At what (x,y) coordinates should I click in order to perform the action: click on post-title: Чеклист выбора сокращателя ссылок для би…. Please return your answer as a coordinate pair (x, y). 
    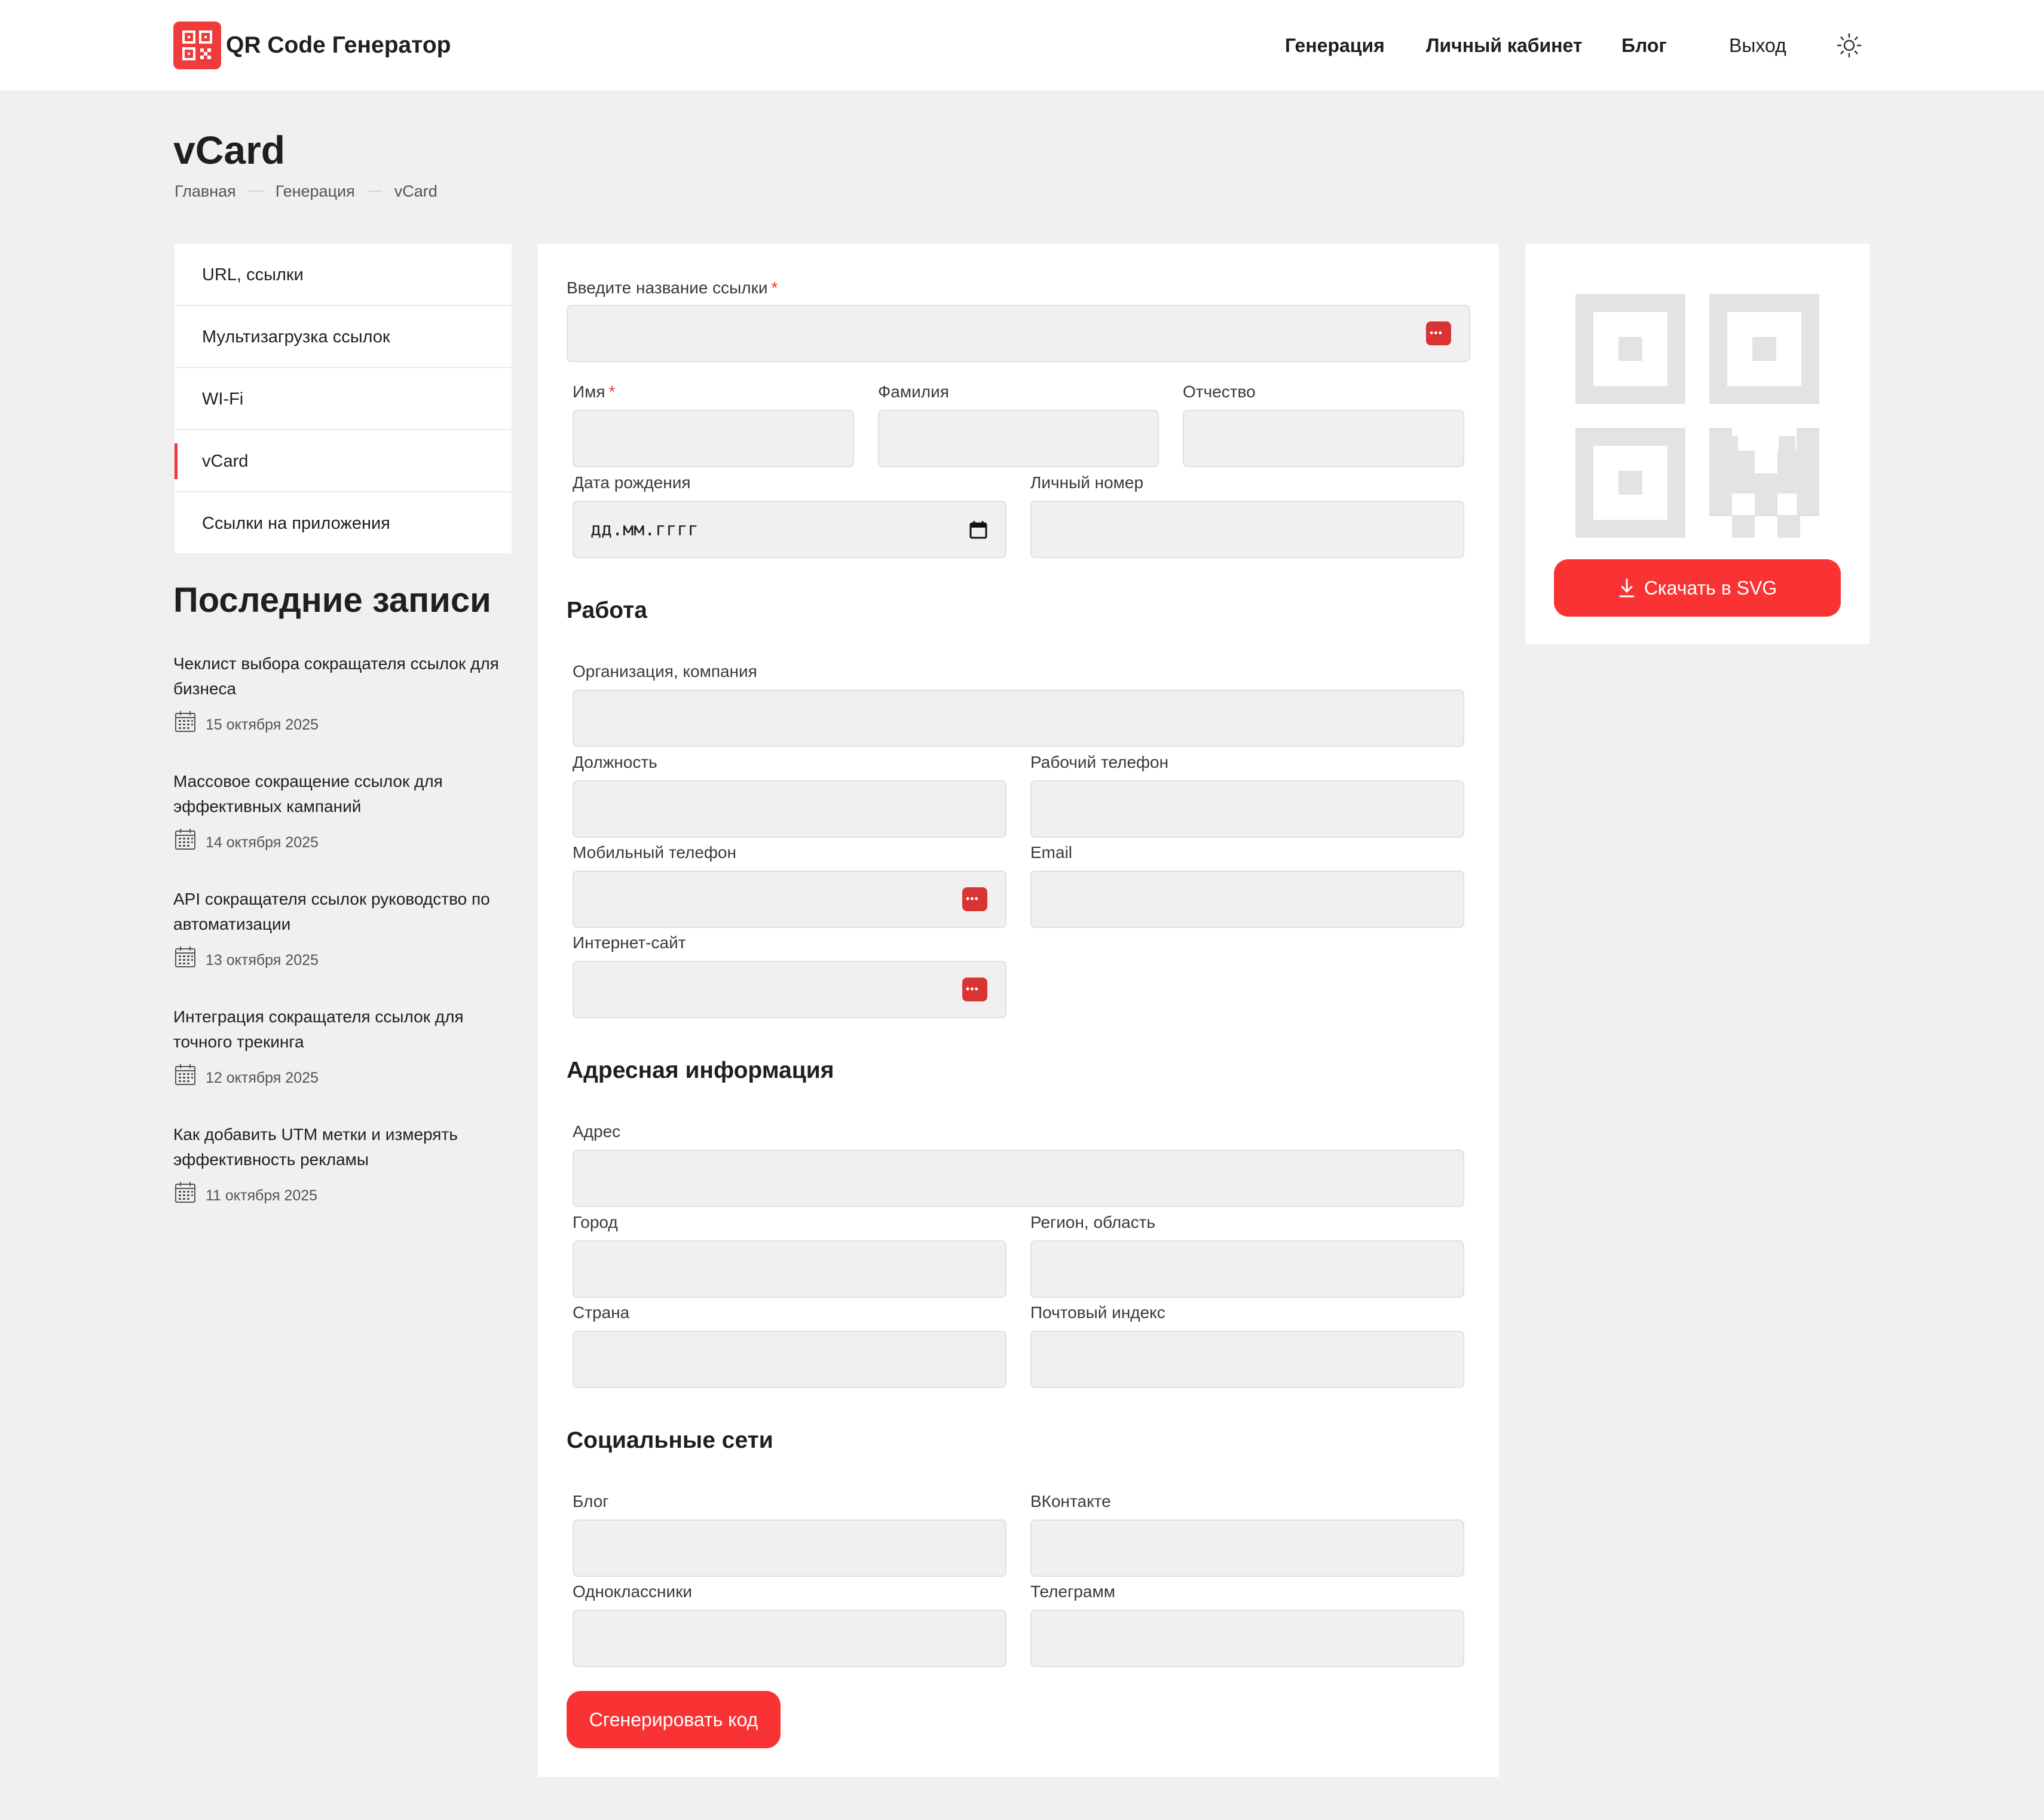
    Looking at the image, I should click on (346, 676).